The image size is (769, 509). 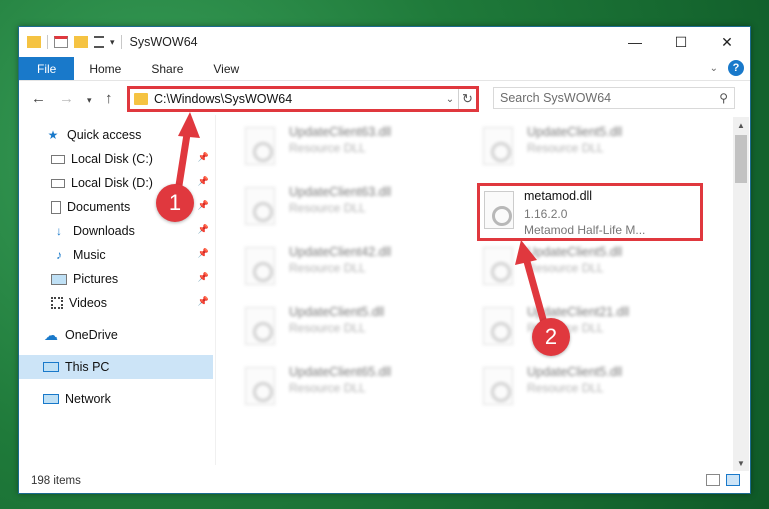 I want to click on pictures-icon, so click(x=59, y=279).